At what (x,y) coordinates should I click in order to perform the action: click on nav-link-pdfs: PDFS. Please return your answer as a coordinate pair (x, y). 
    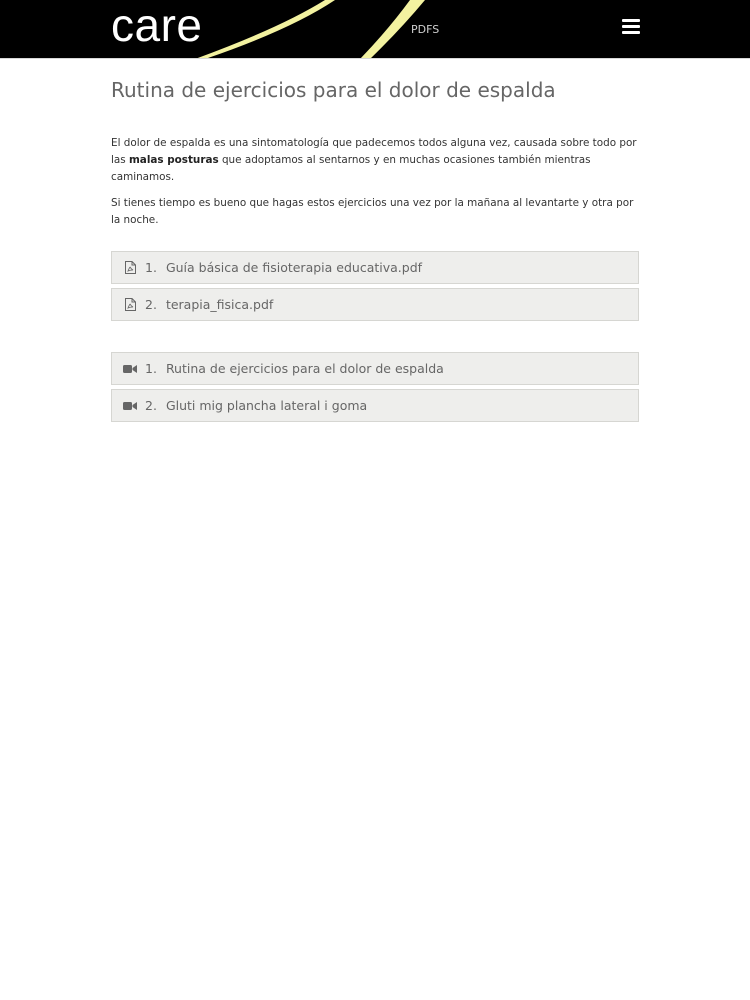
    Looking at the image, I should click on (425, 29).